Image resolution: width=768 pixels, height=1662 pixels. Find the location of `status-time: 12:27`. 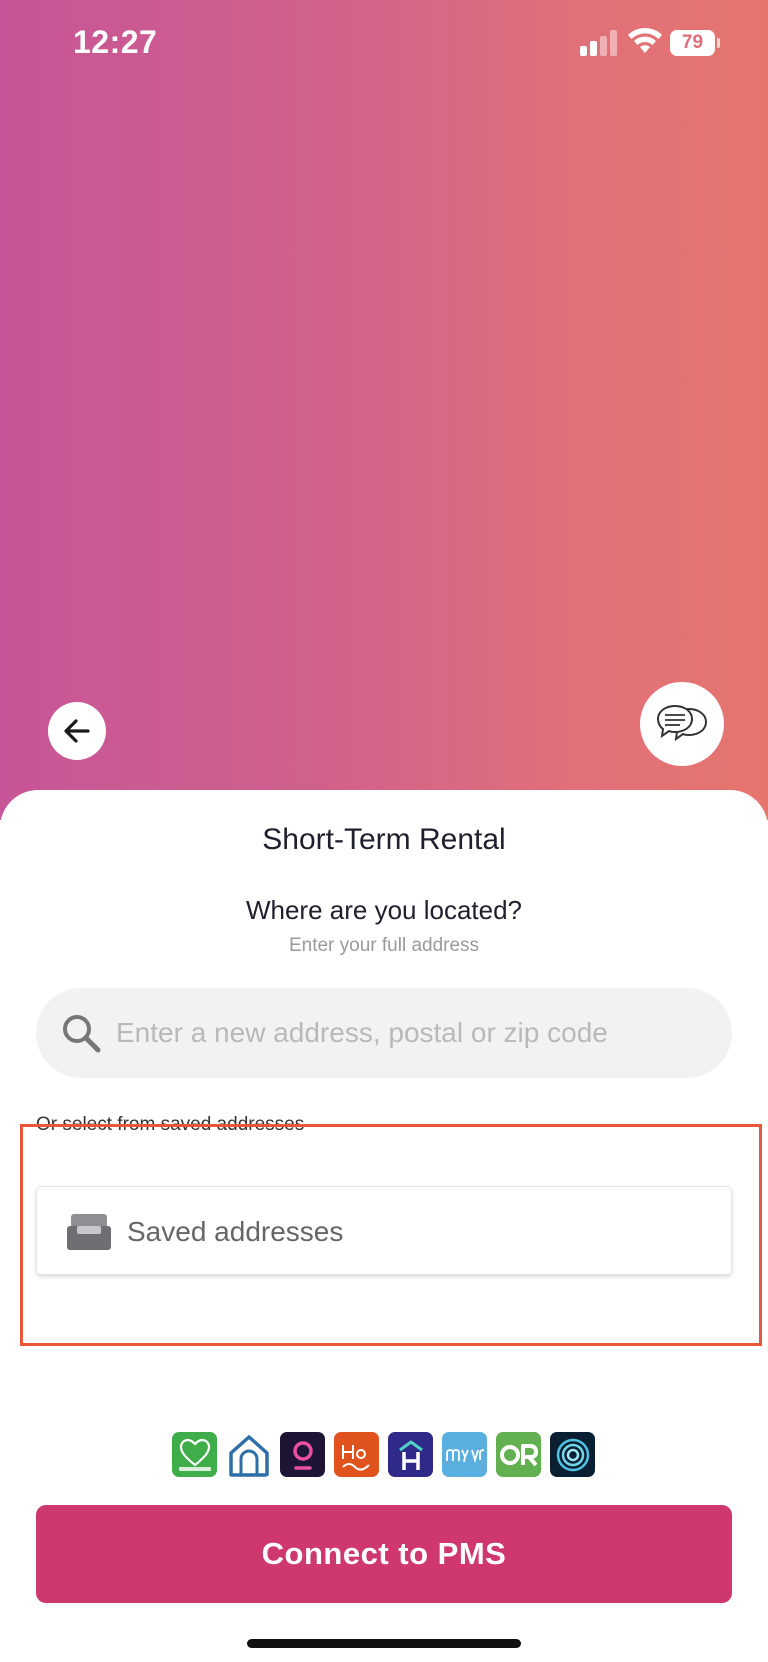

status-time: 12:27 is located at coordinates (115, 42).